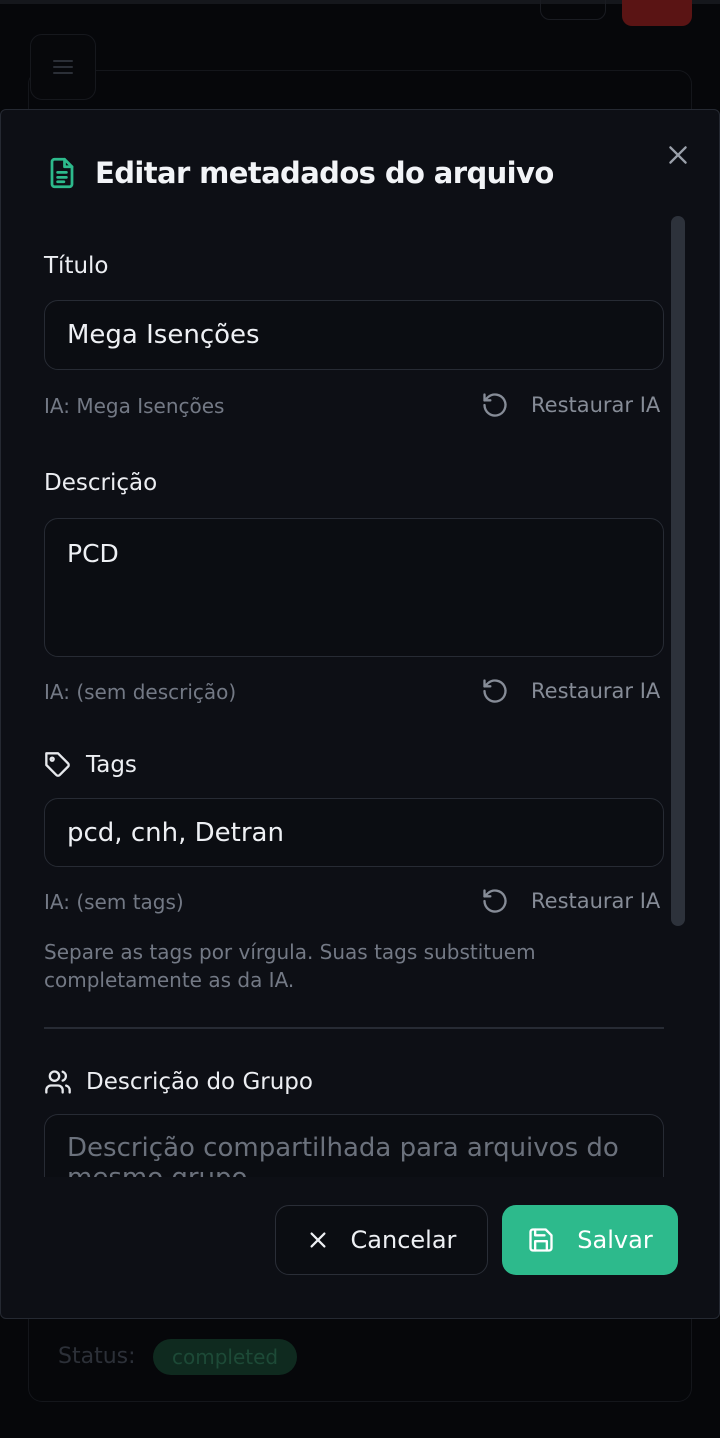 This screenshot has height=1438, width=720. I want to click on background-card, so click(360, 90).